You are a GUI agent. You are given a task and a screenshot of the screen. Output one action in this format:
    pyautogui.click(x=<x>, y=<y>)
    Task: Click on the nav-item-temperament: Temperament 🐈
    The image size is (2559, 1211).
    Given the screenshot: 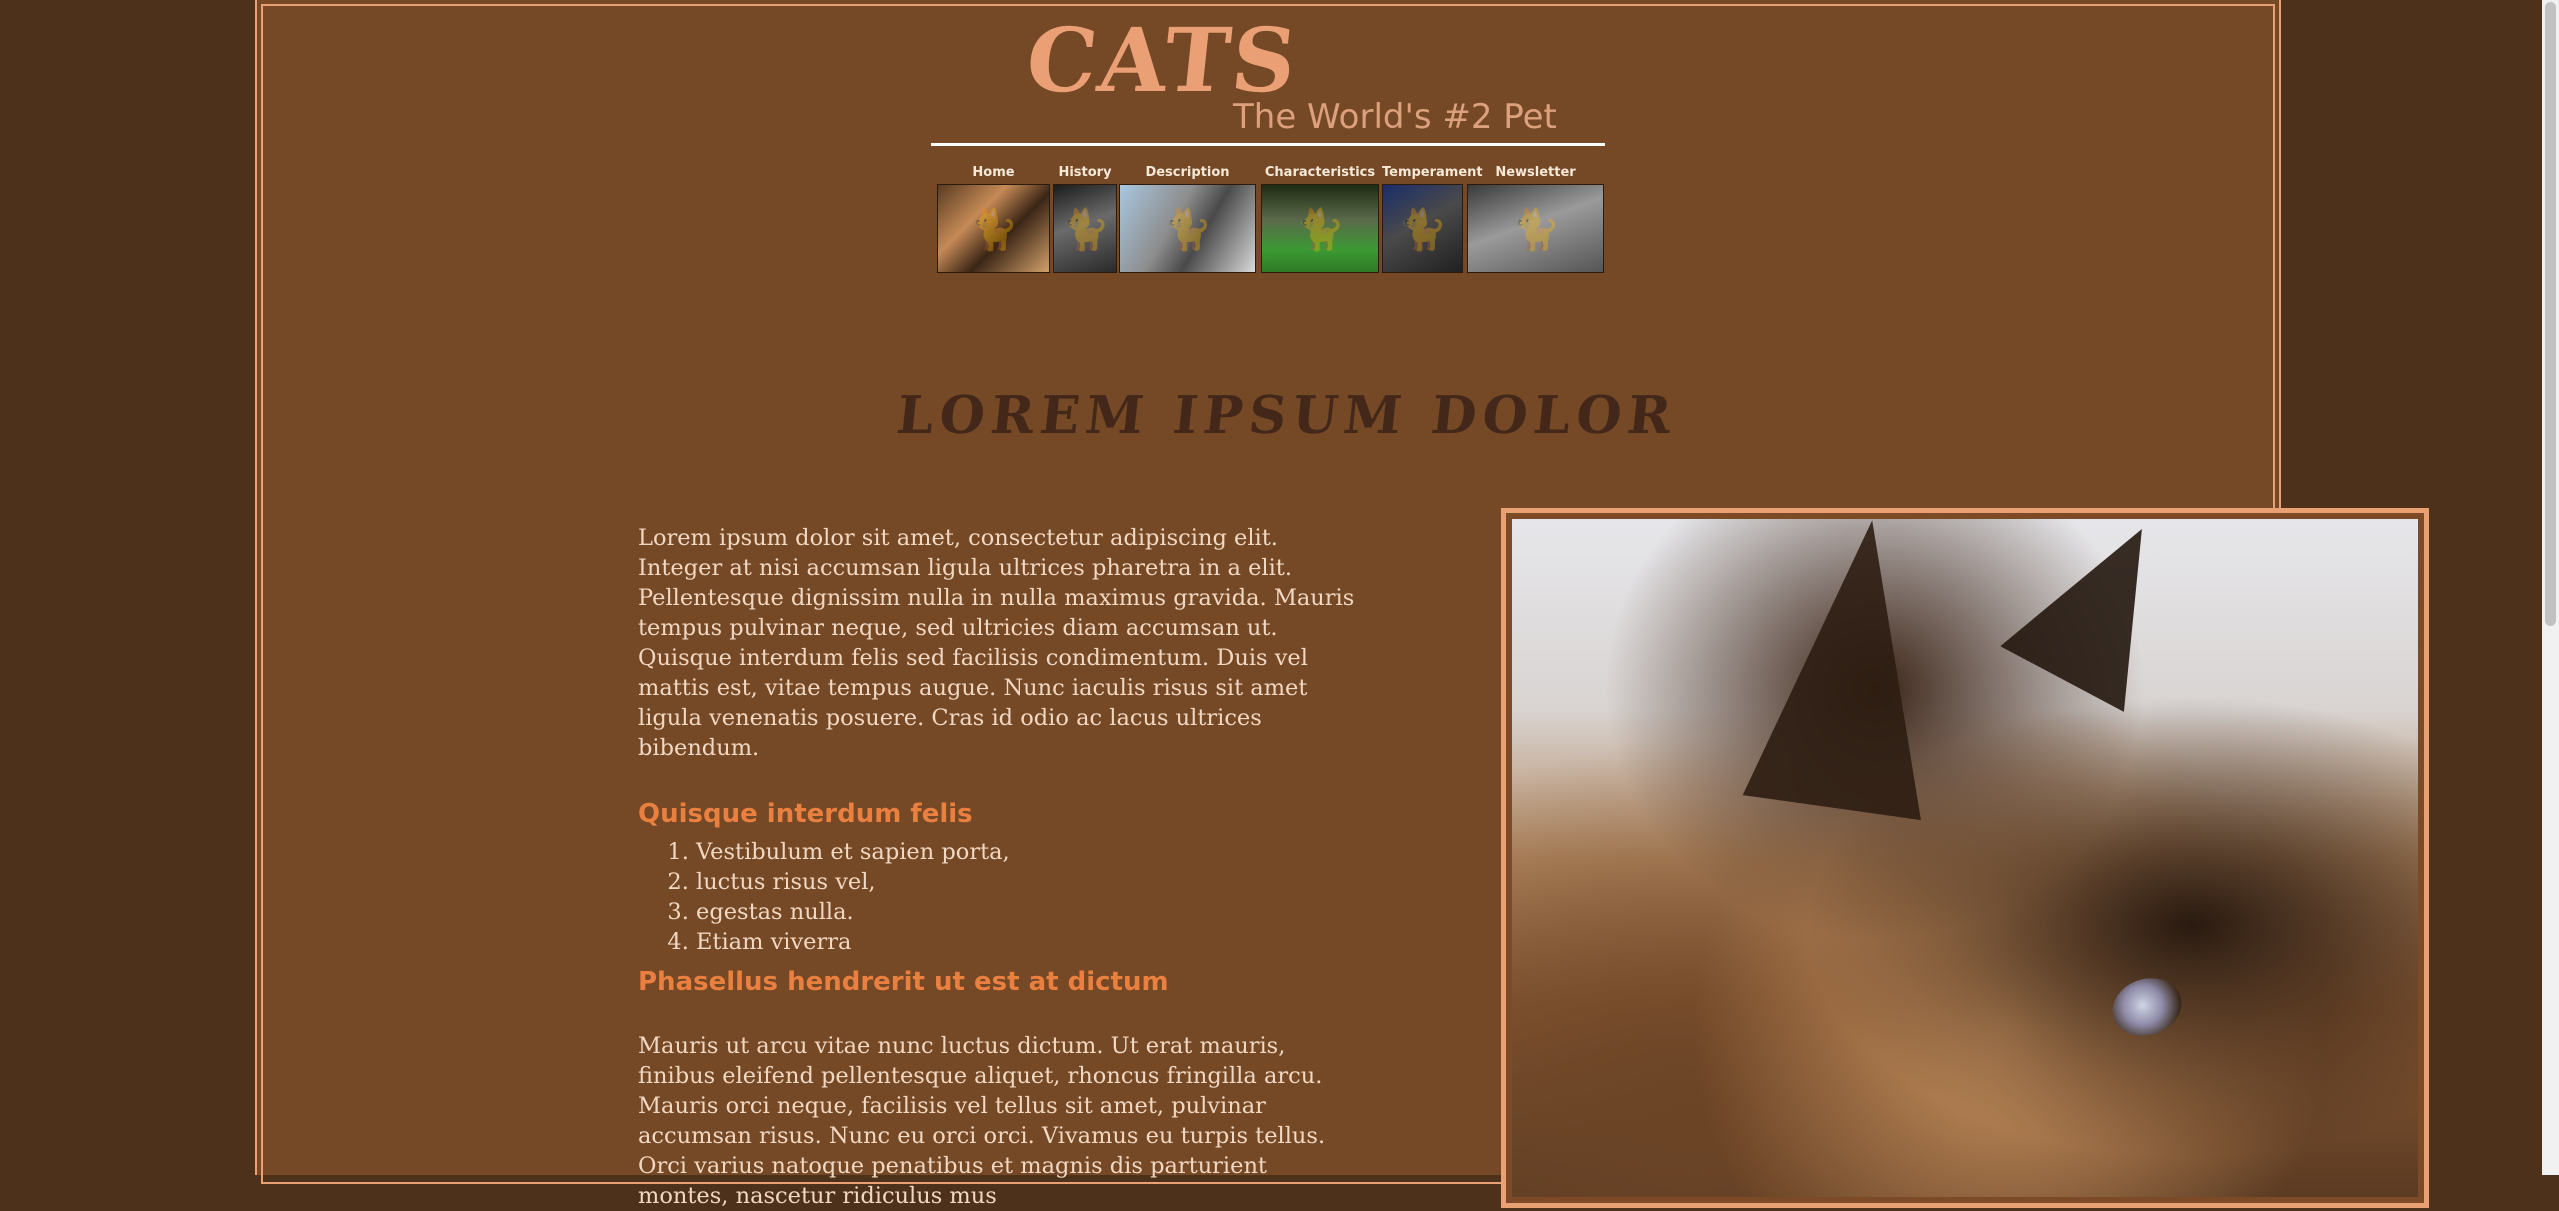 What is the action you would take?
    pyautogui.click(x=1432, y=218)
    